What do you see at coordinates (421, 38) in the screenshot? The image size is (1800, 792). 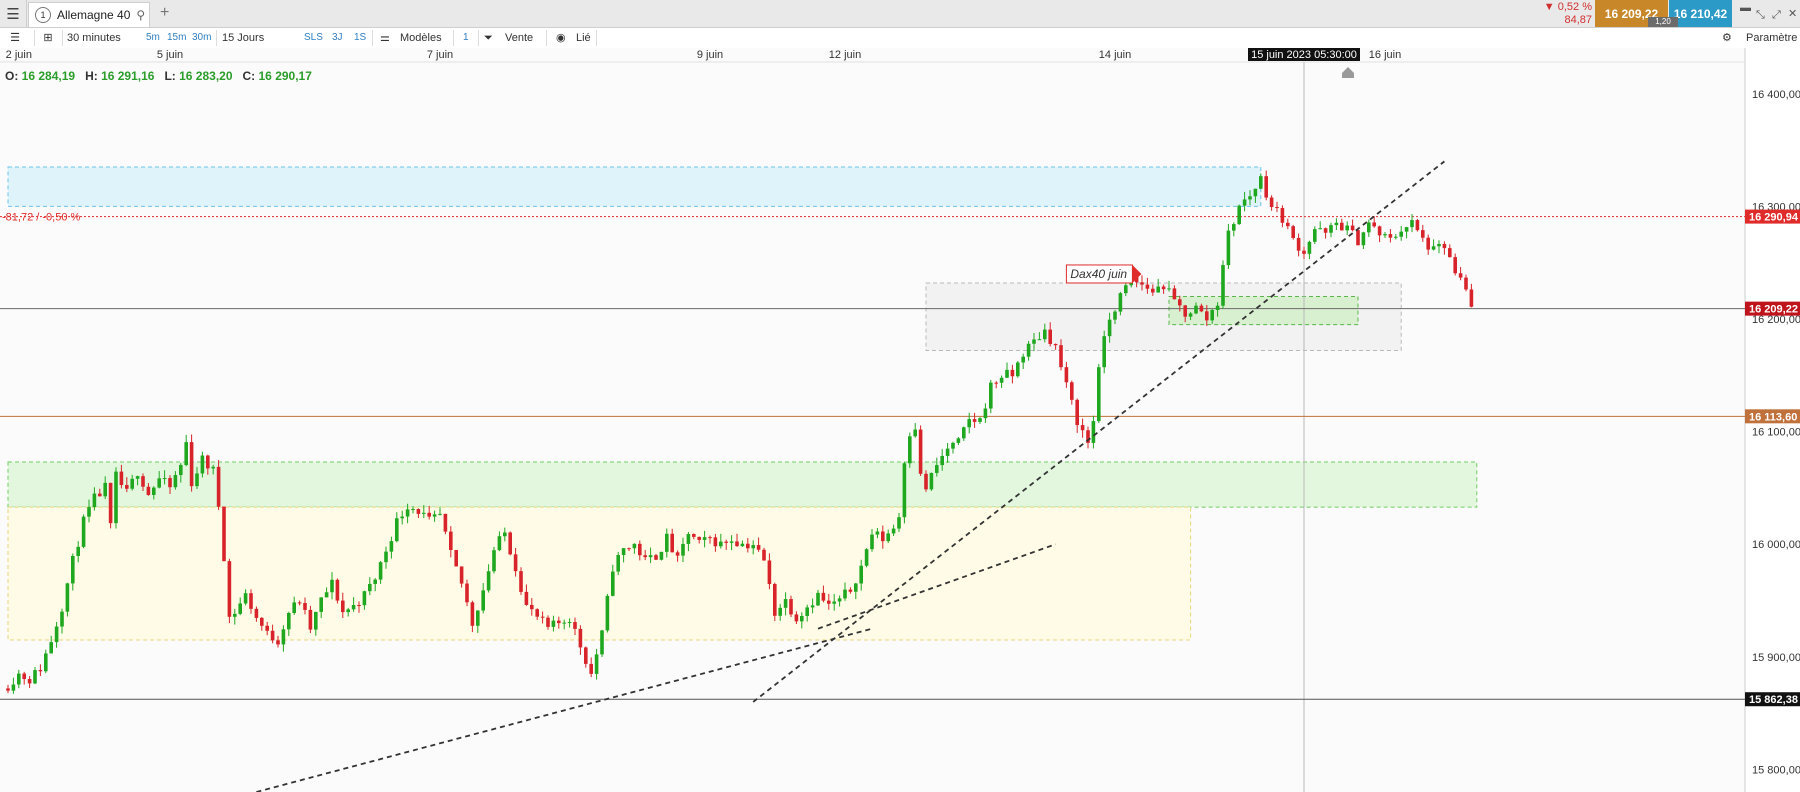 I see `models-button: Modèles` at bounding box center [421, 38].